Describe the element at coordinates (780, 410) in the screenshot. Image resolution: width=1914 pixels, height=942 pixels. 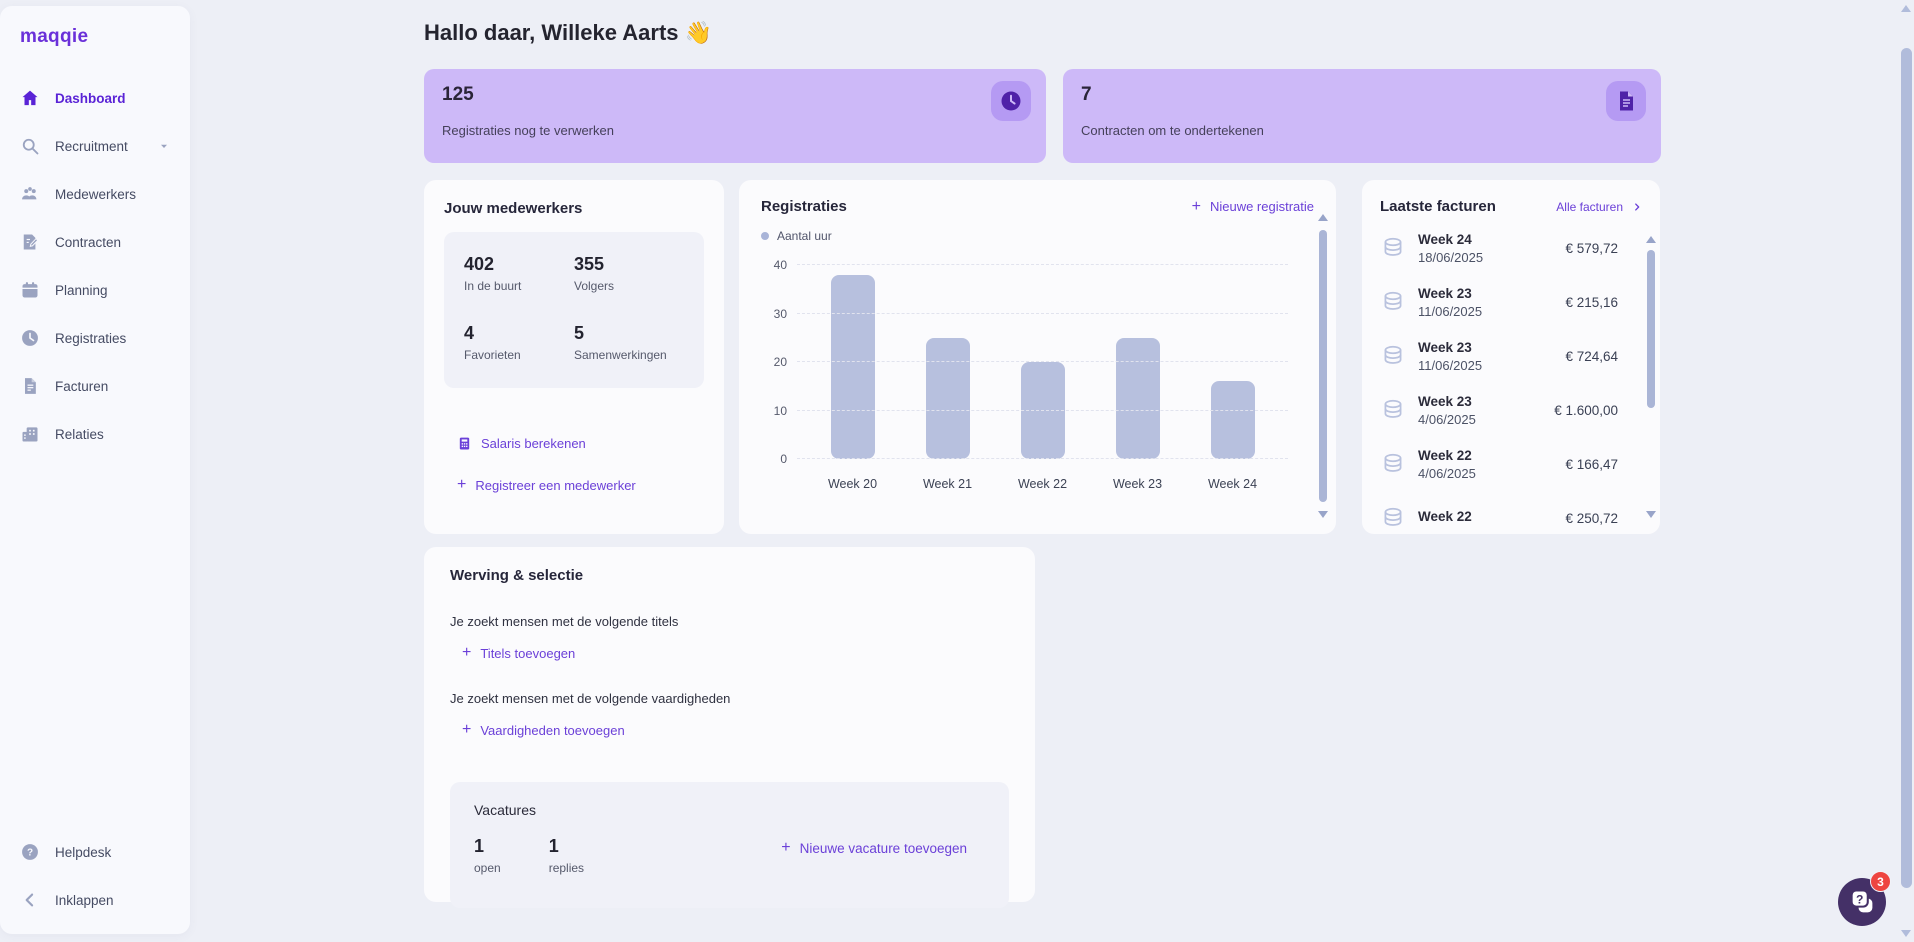
I see `chart-y-tick-label: 10` at that location.